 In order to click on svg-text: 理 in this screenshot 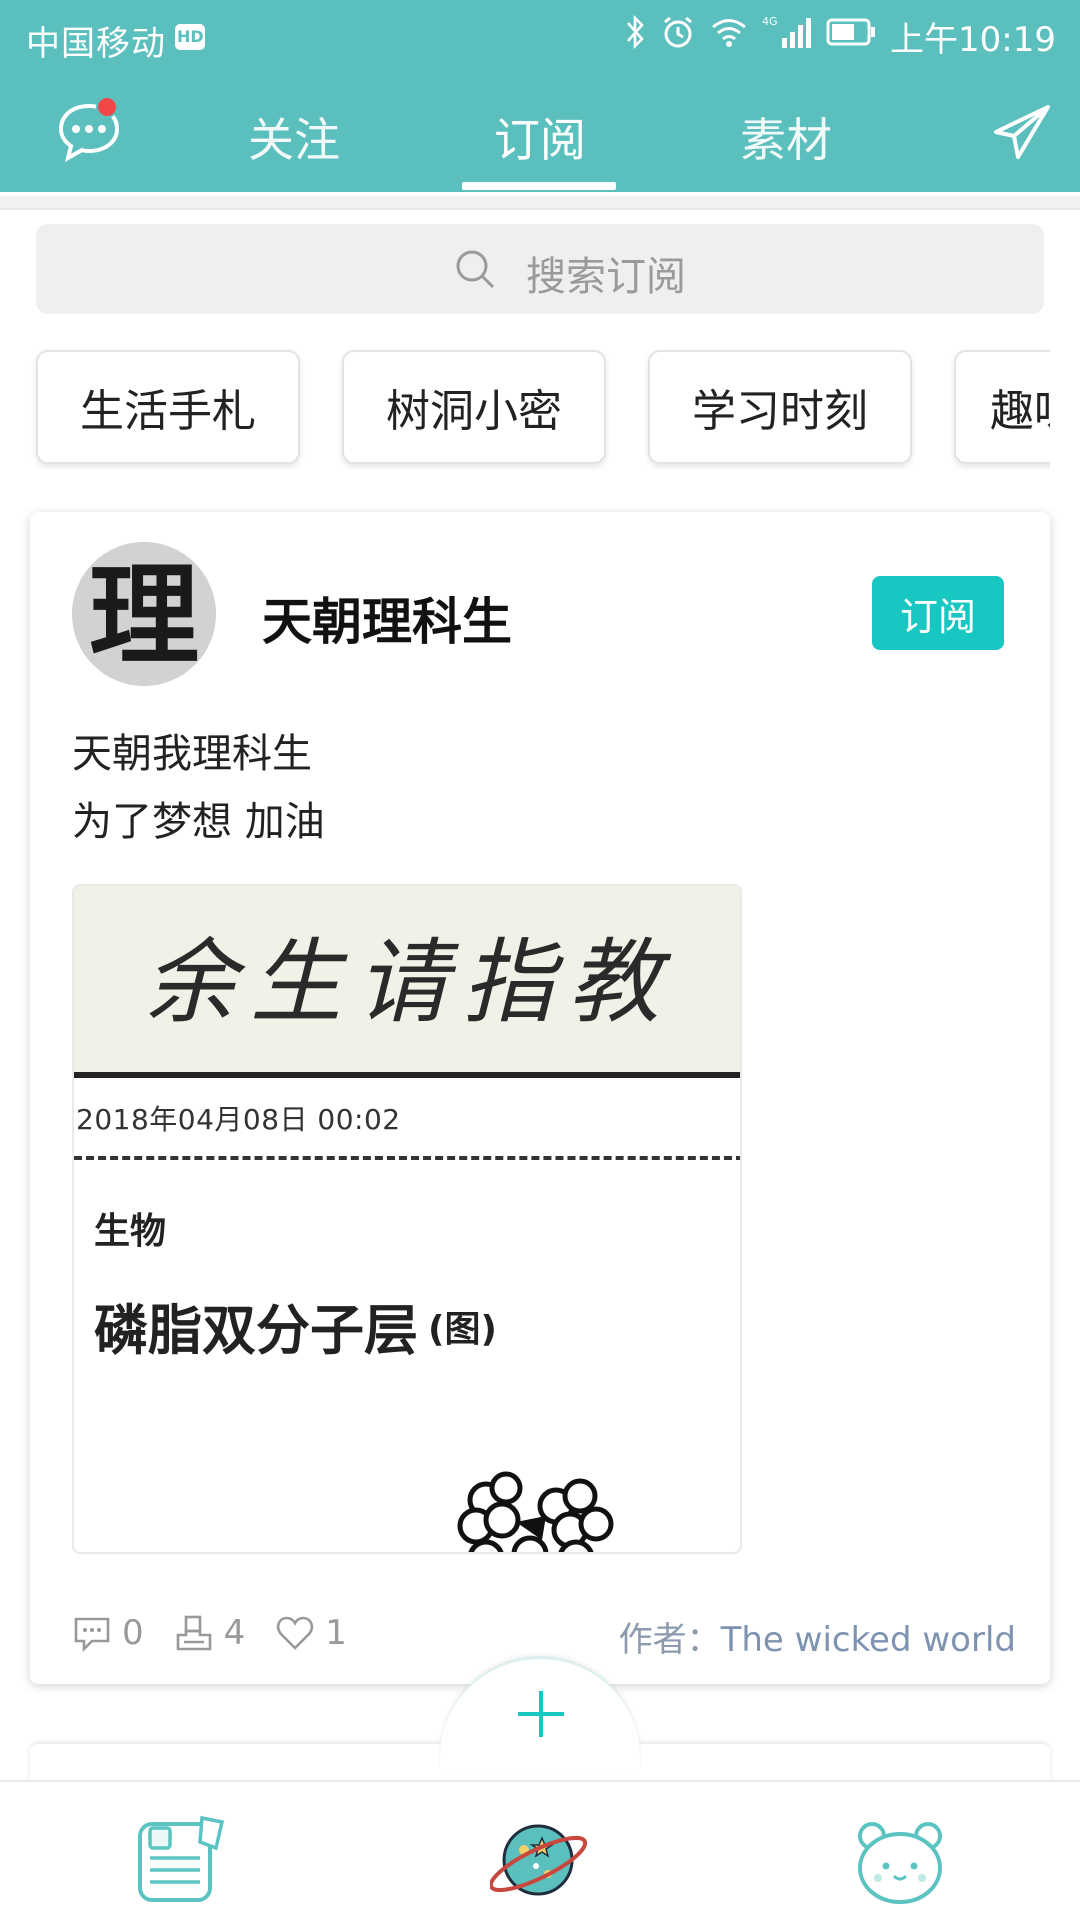, I will do `click(144, 615)`.